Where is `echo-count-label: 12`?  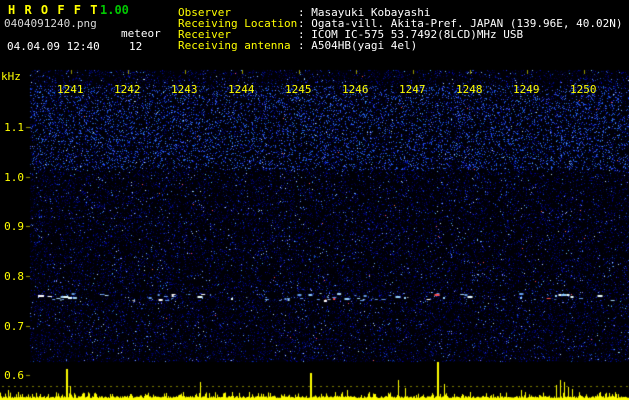 echo-count-label: 12 is located at coordinates (136, 46).